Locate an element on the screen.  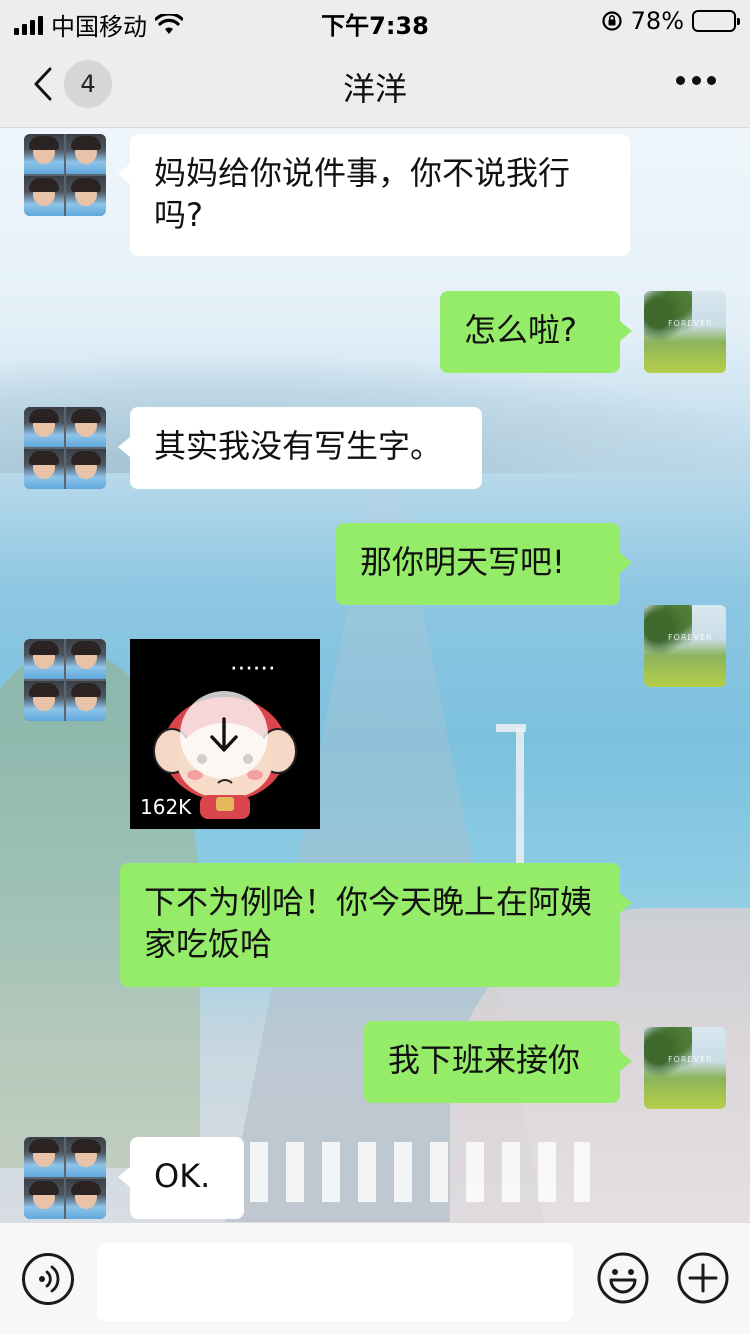
chat-title: 洋洋 is located at coordinates (374, 89).